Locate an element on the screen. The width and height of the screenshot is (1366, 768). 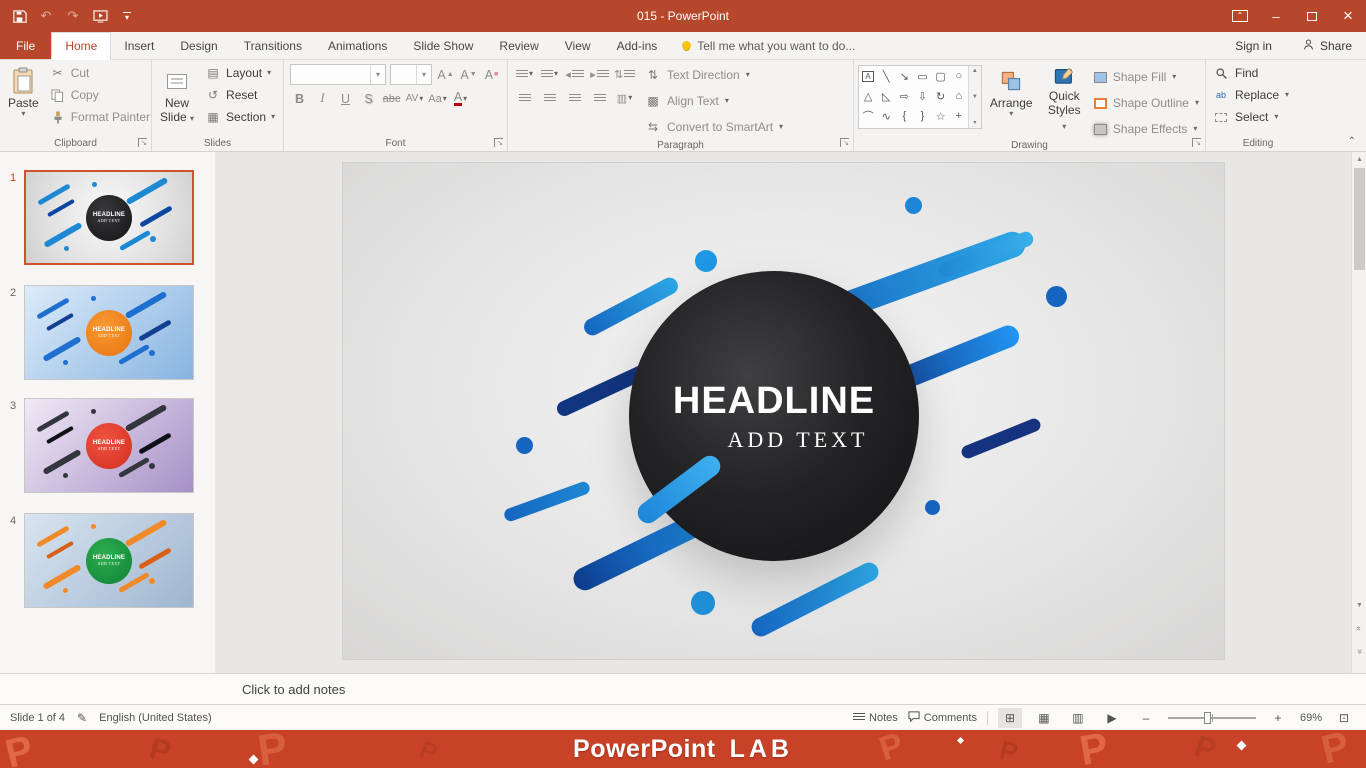
minimize-button: – is located at coordinates (1276, 16).